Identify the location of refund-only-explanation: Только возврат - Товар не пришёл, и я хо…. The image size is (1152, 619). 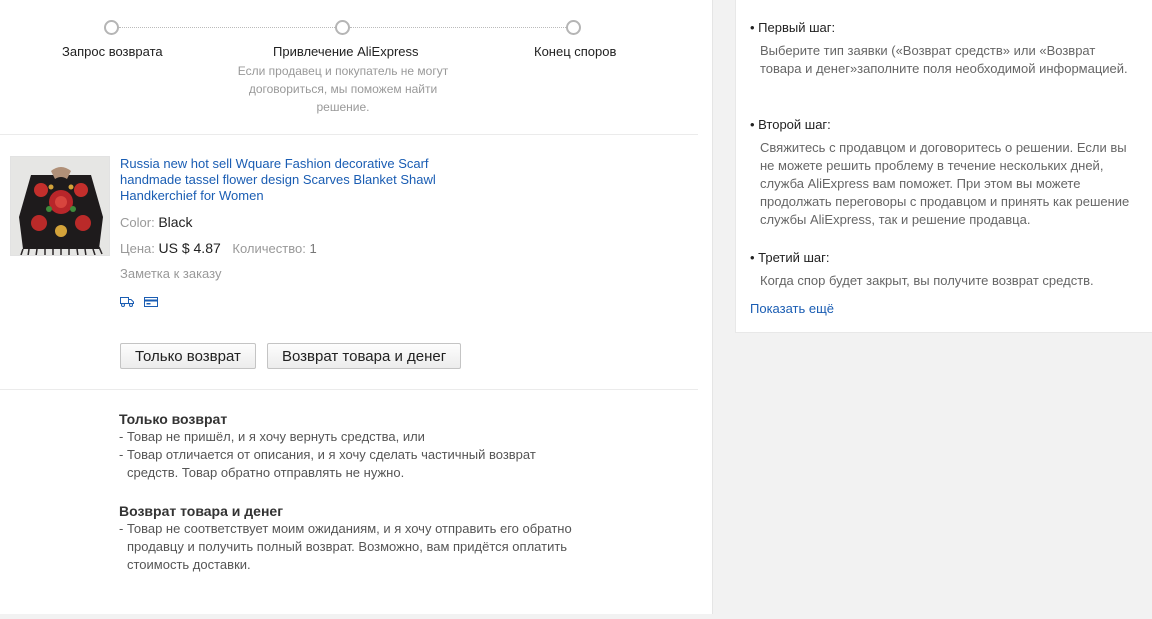
(349, 446).